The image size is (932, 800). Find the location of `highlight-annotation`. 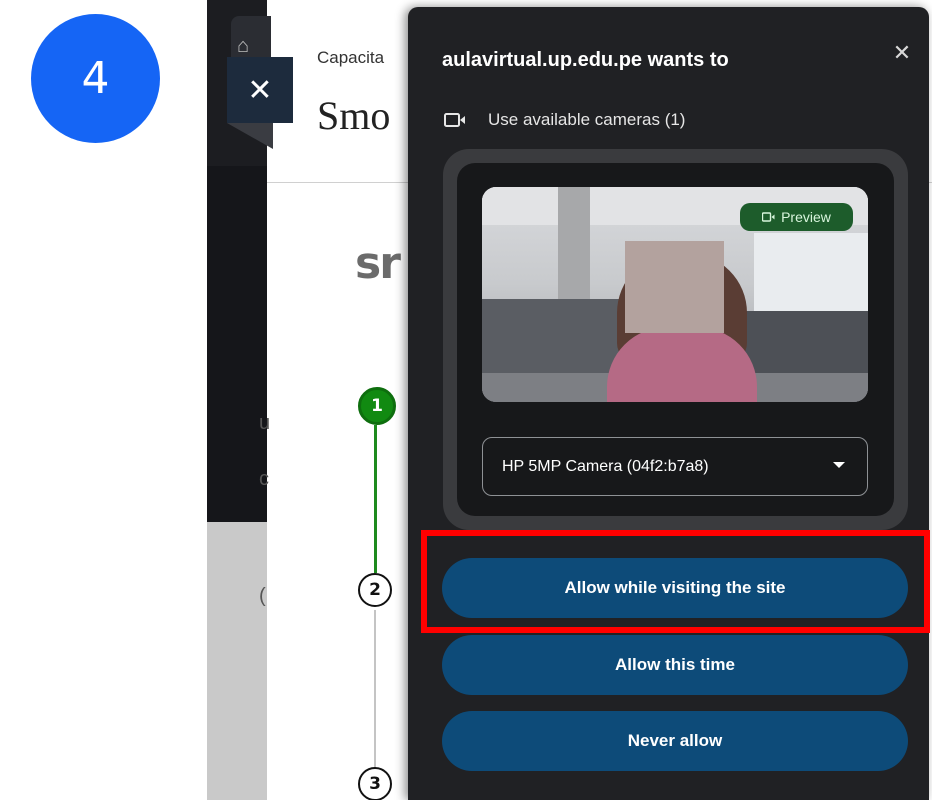

highlight-annotation is located at coordinates (675, 581).